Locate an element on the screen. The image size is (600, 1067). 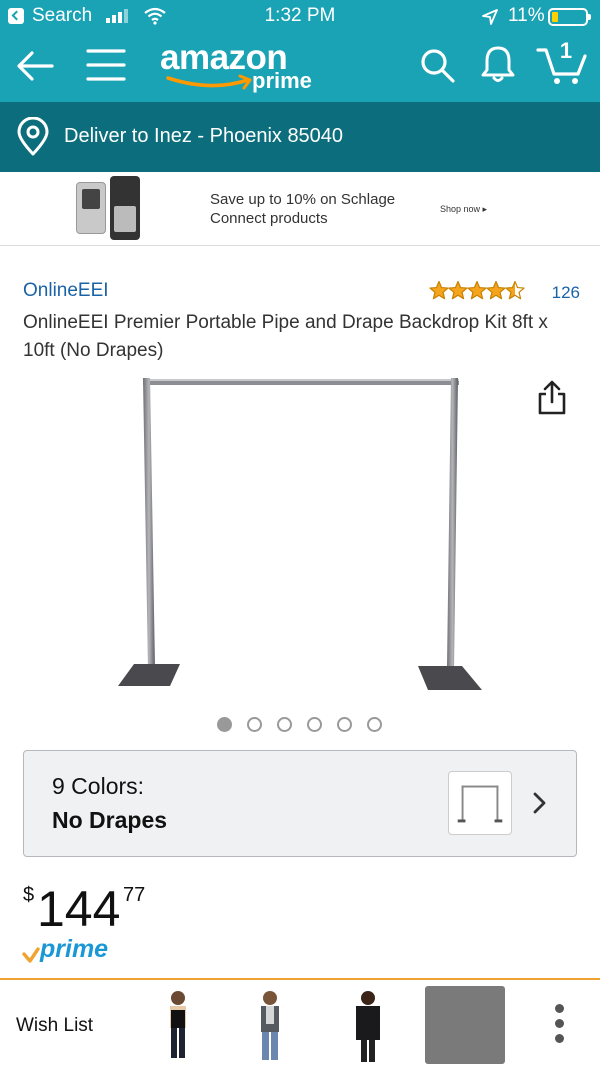
amazon-prime-logo: amazon prime is located at coordinates (245, 68).